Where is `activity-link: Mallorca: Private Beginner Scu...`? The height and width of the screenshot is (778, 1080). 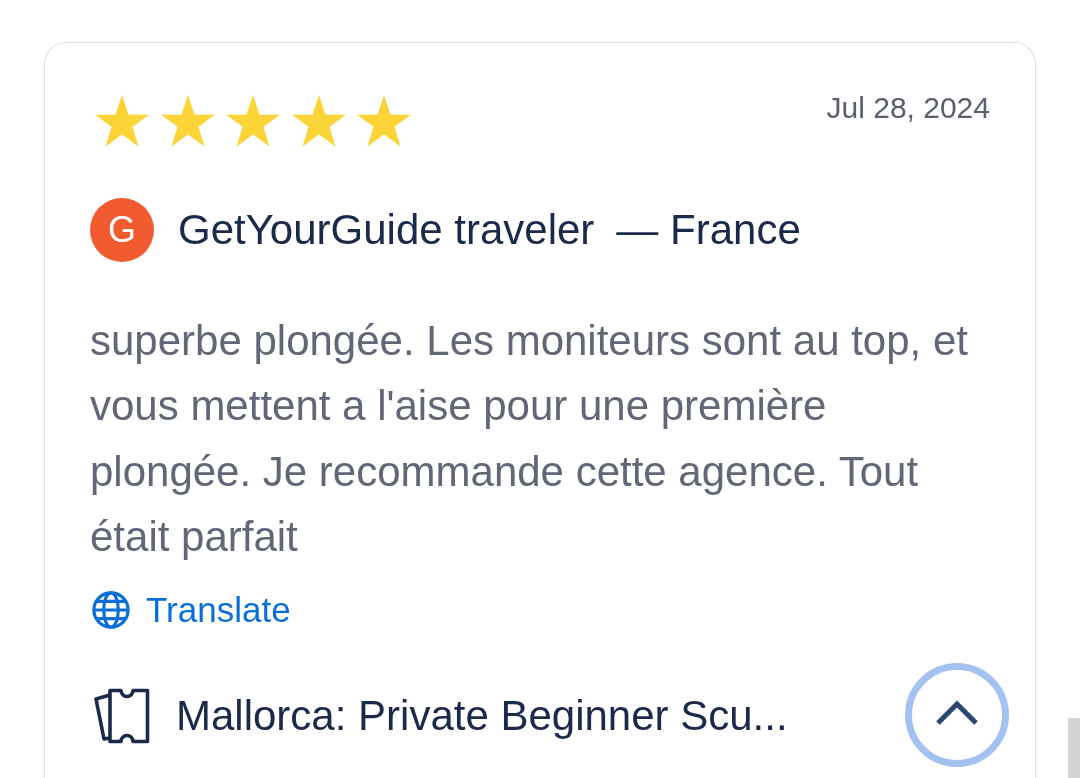 activity-link: Mallorca: Private Beginner Scu... is located at coordinates (482, 715).